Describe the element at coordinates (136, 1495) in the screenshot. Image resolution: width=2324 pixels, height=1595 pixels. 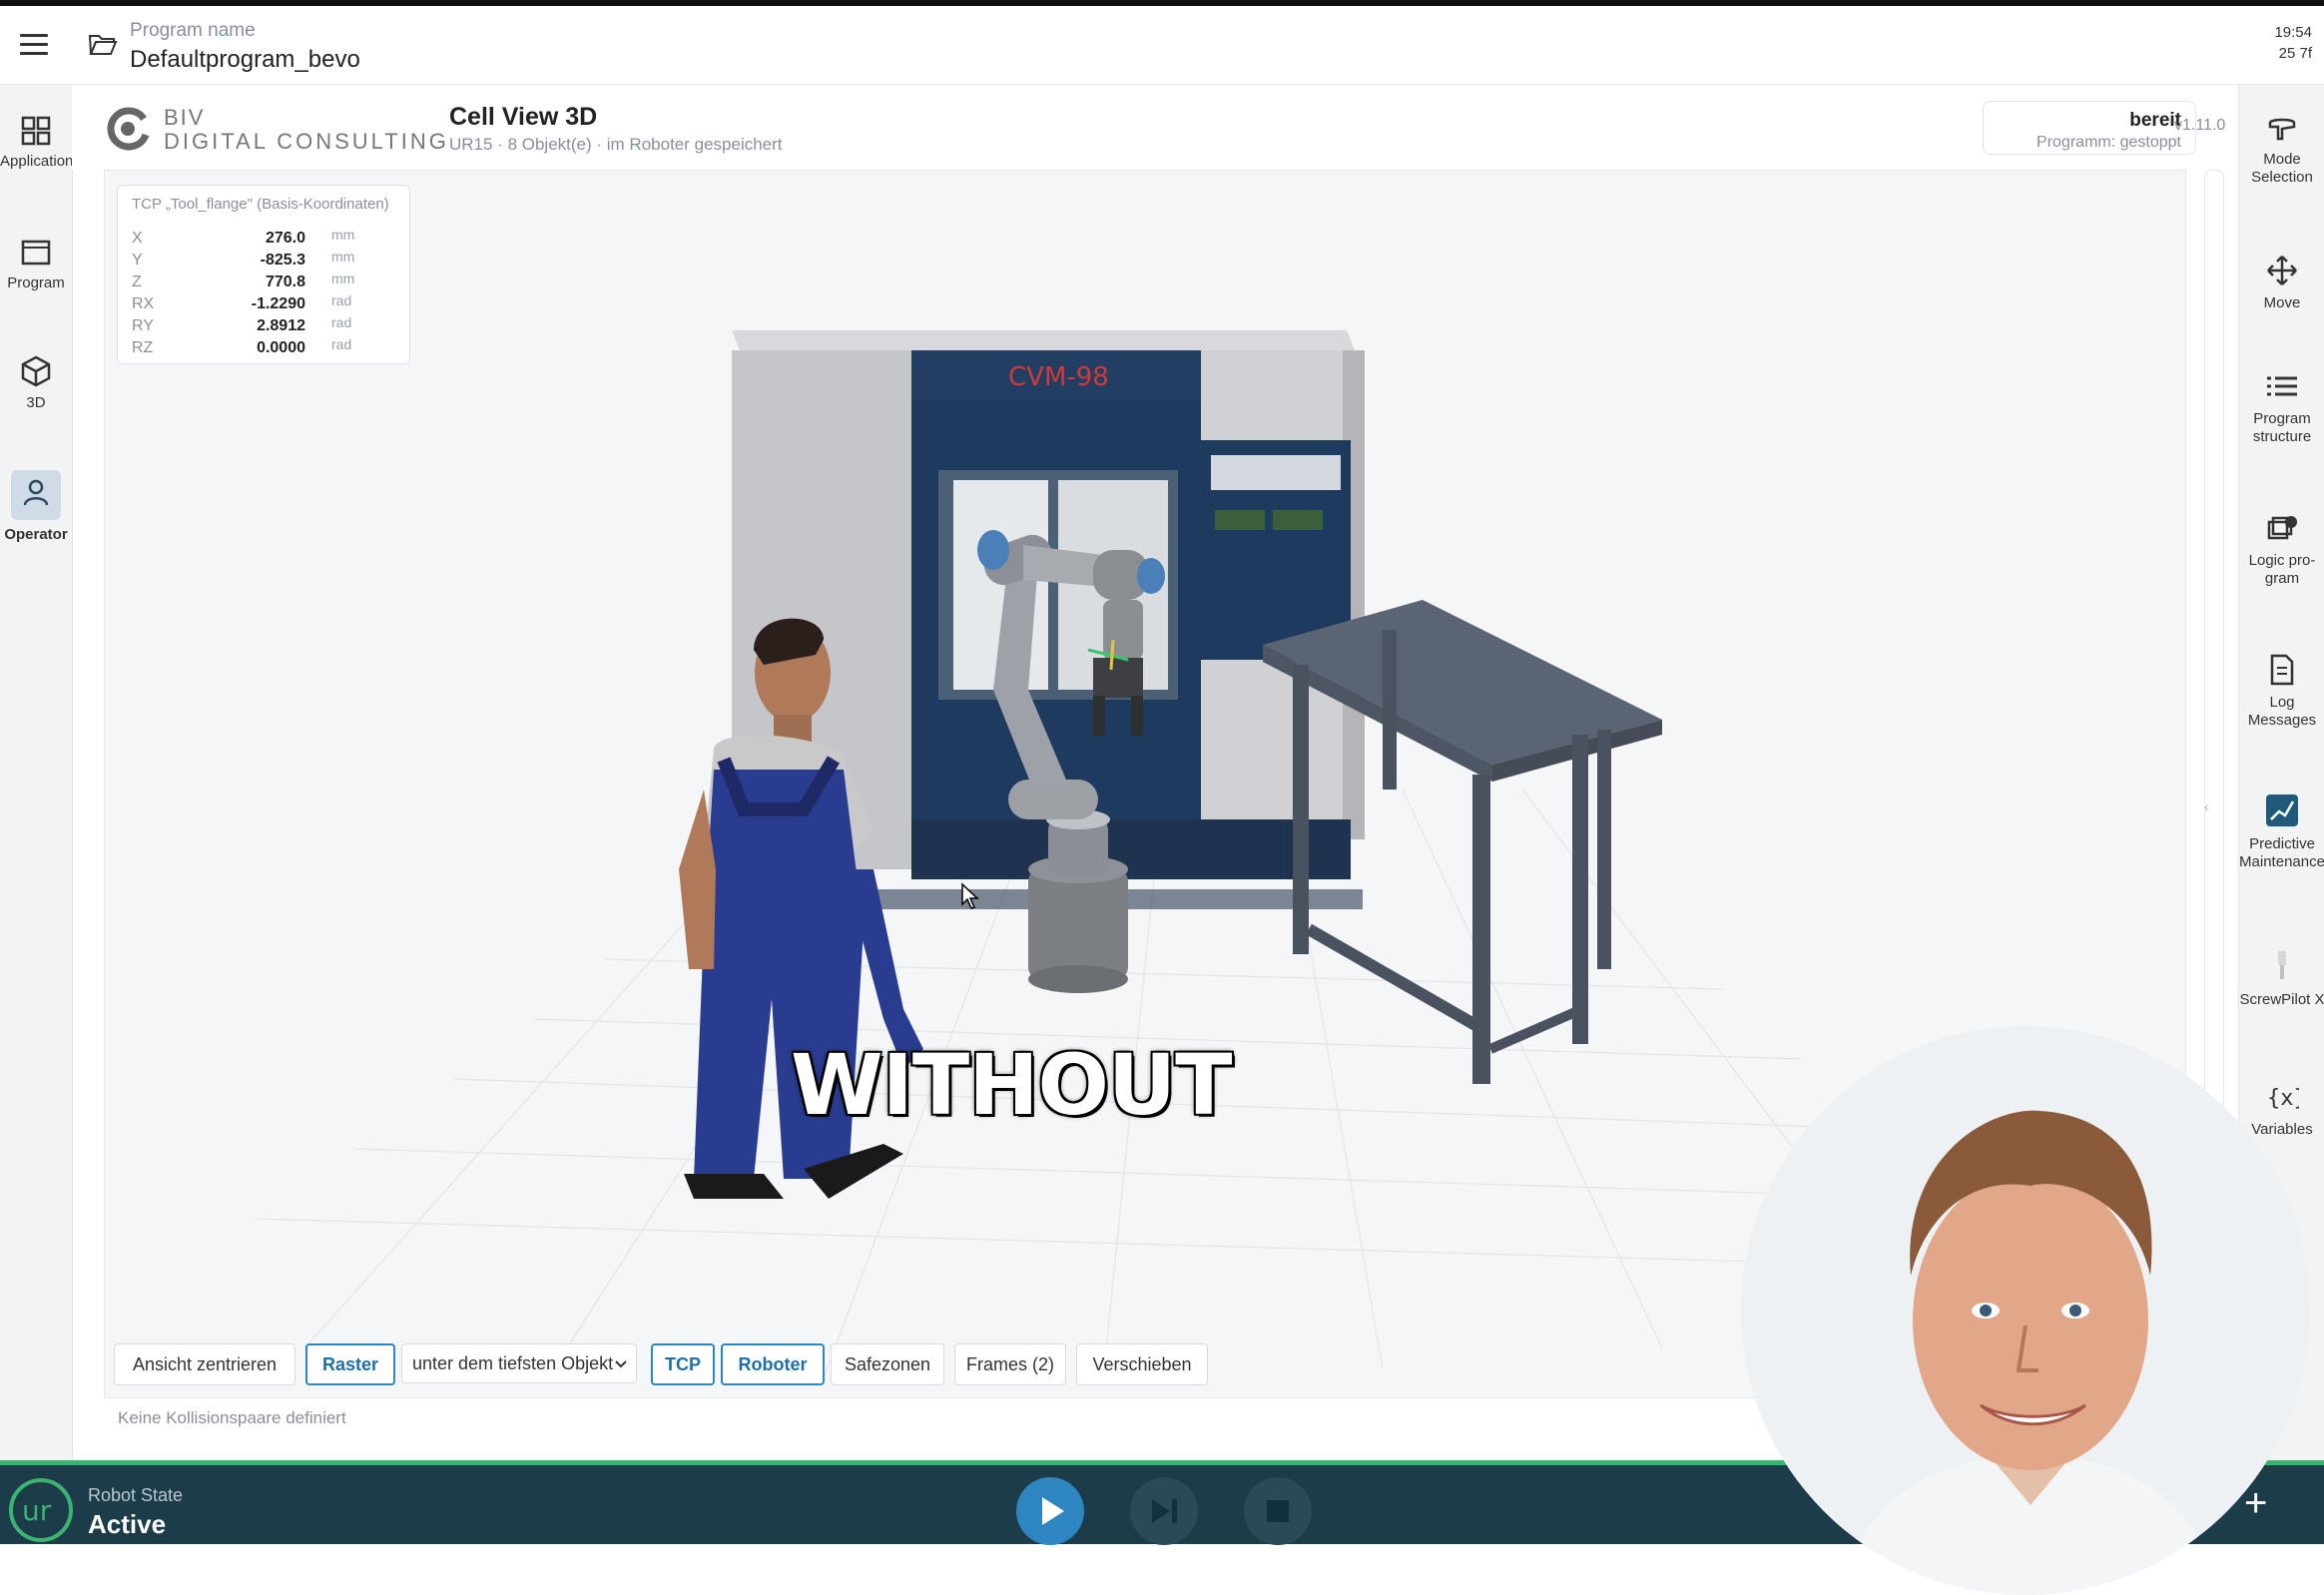
I see `robot-state-label: Robot State` at that location.